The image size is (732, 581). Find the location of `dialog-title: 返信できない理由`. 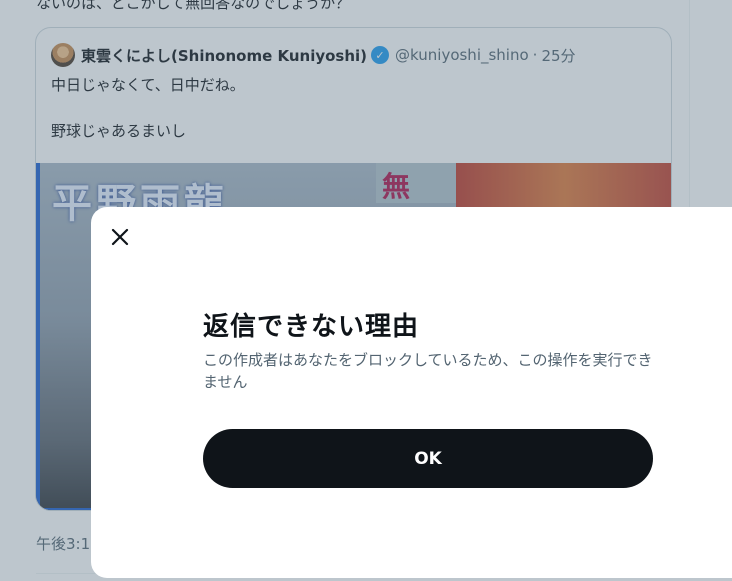

dialog-title: 返信できない理由 is located at coordinates (311, 327).